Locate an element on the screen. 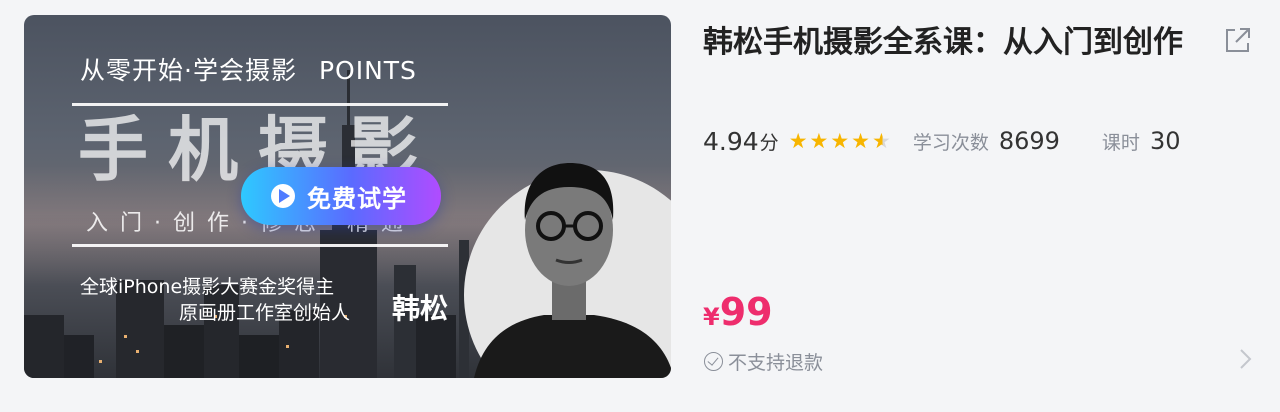 The height and width of the screenshot is (412, 1280). course-title: 韩松手机摄影全系课：从入门到创作 is located at coordinates (953, 43).